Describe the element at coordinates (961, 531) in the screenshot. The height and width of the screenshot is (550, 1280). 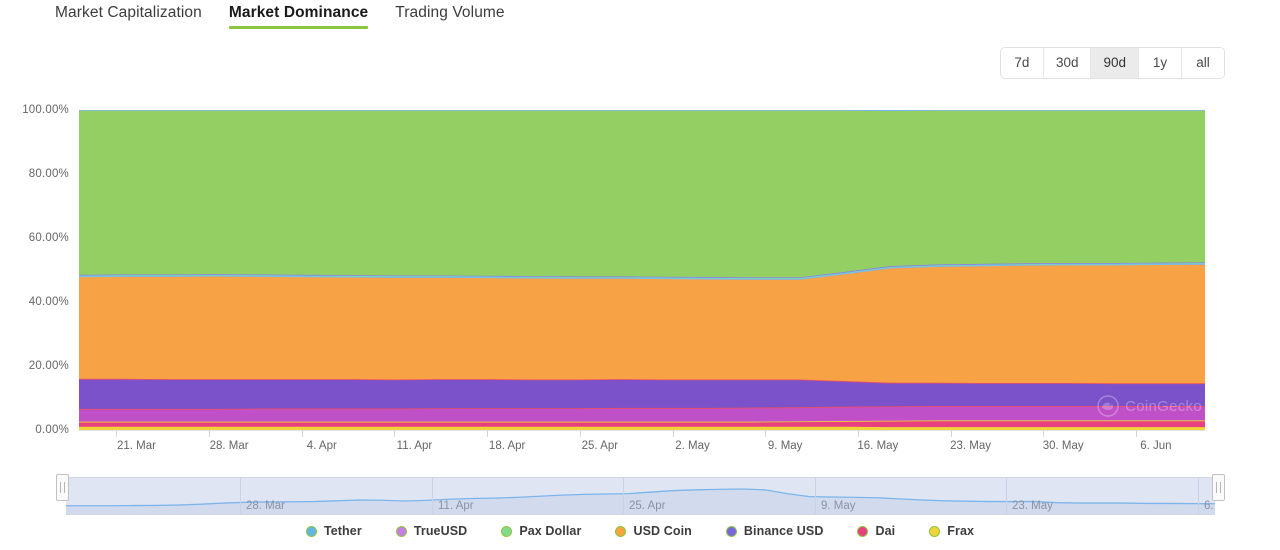
I see `legend-label: Frax` at that location.